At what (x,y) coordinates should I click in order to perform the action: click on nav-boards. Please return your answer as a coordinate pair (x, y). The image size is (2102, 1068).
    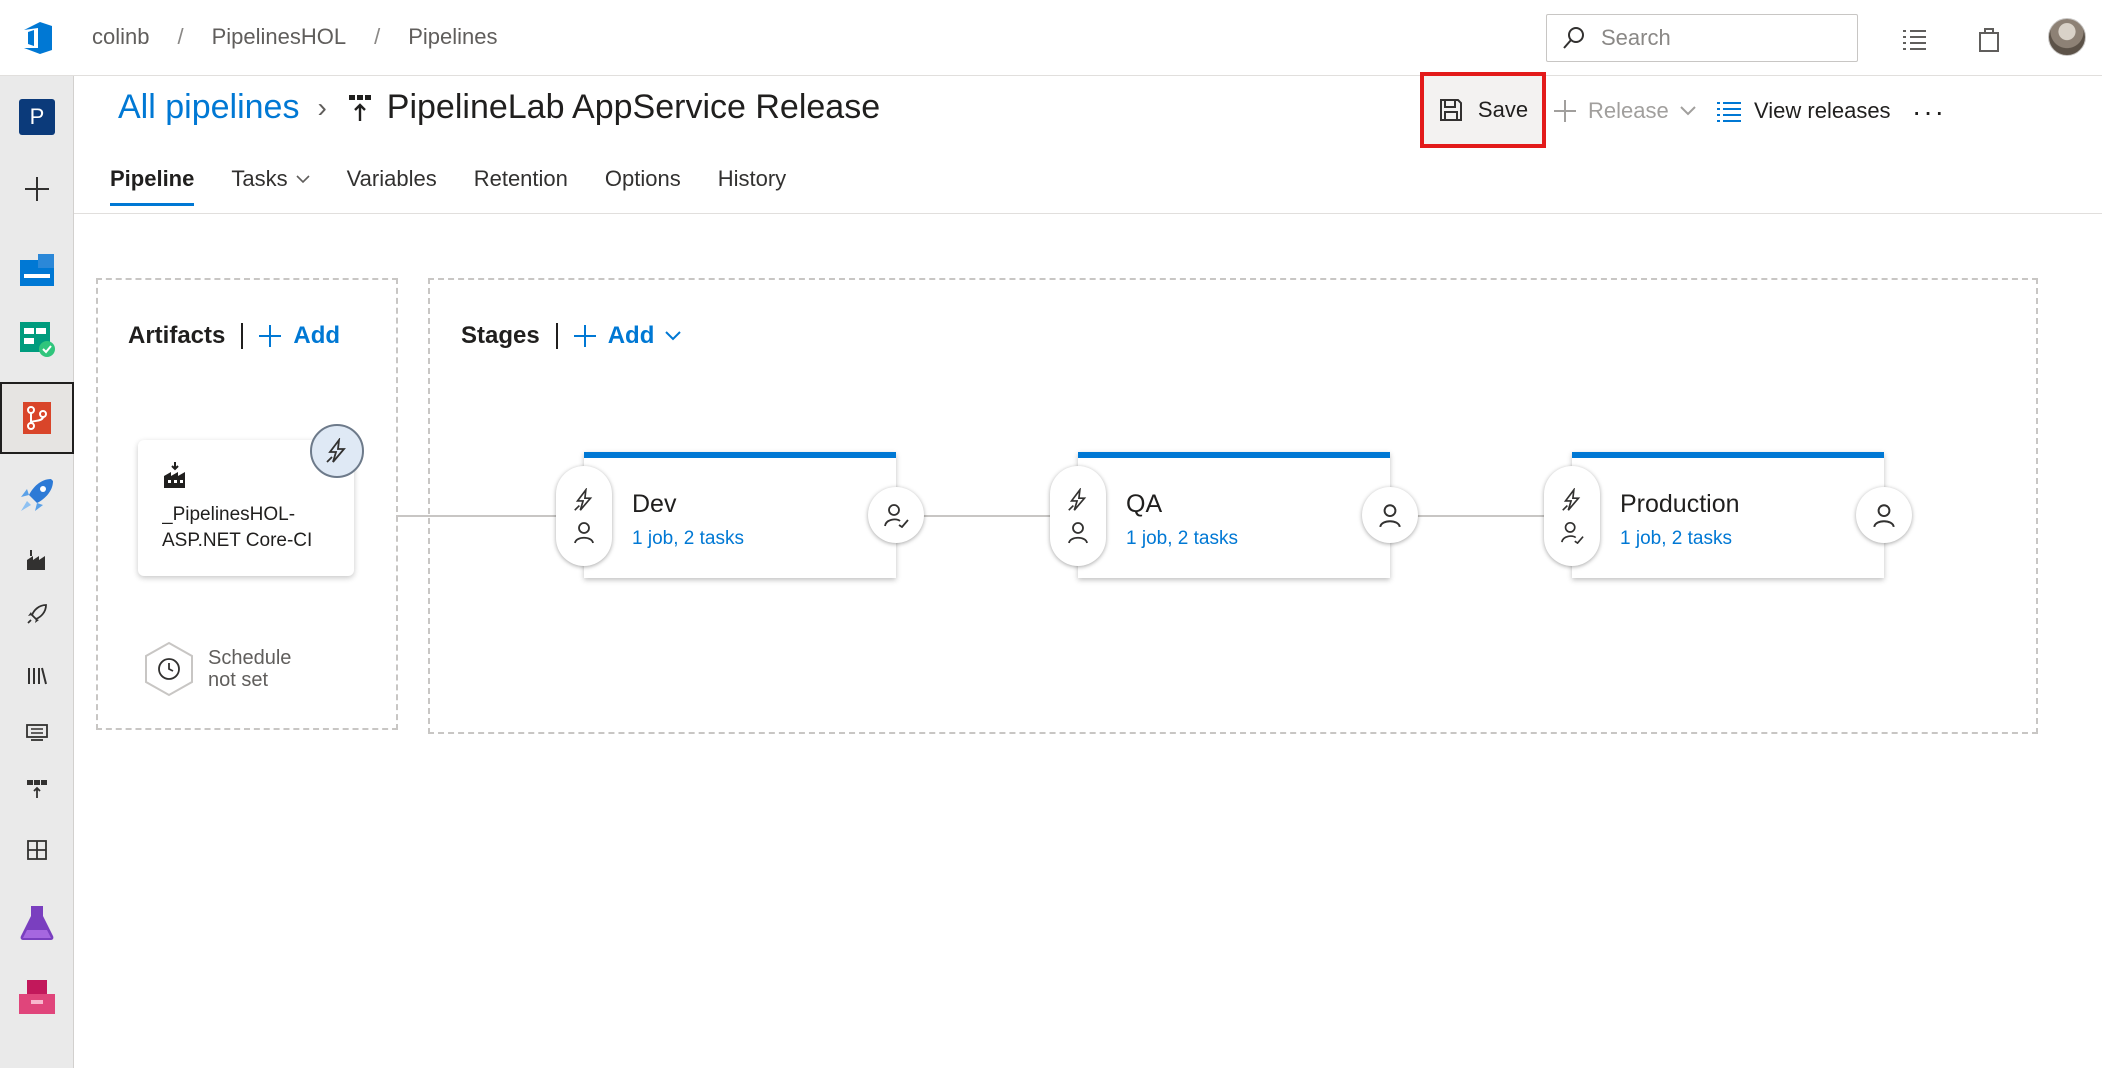
    Looking at the image, I should click on (37, 339).